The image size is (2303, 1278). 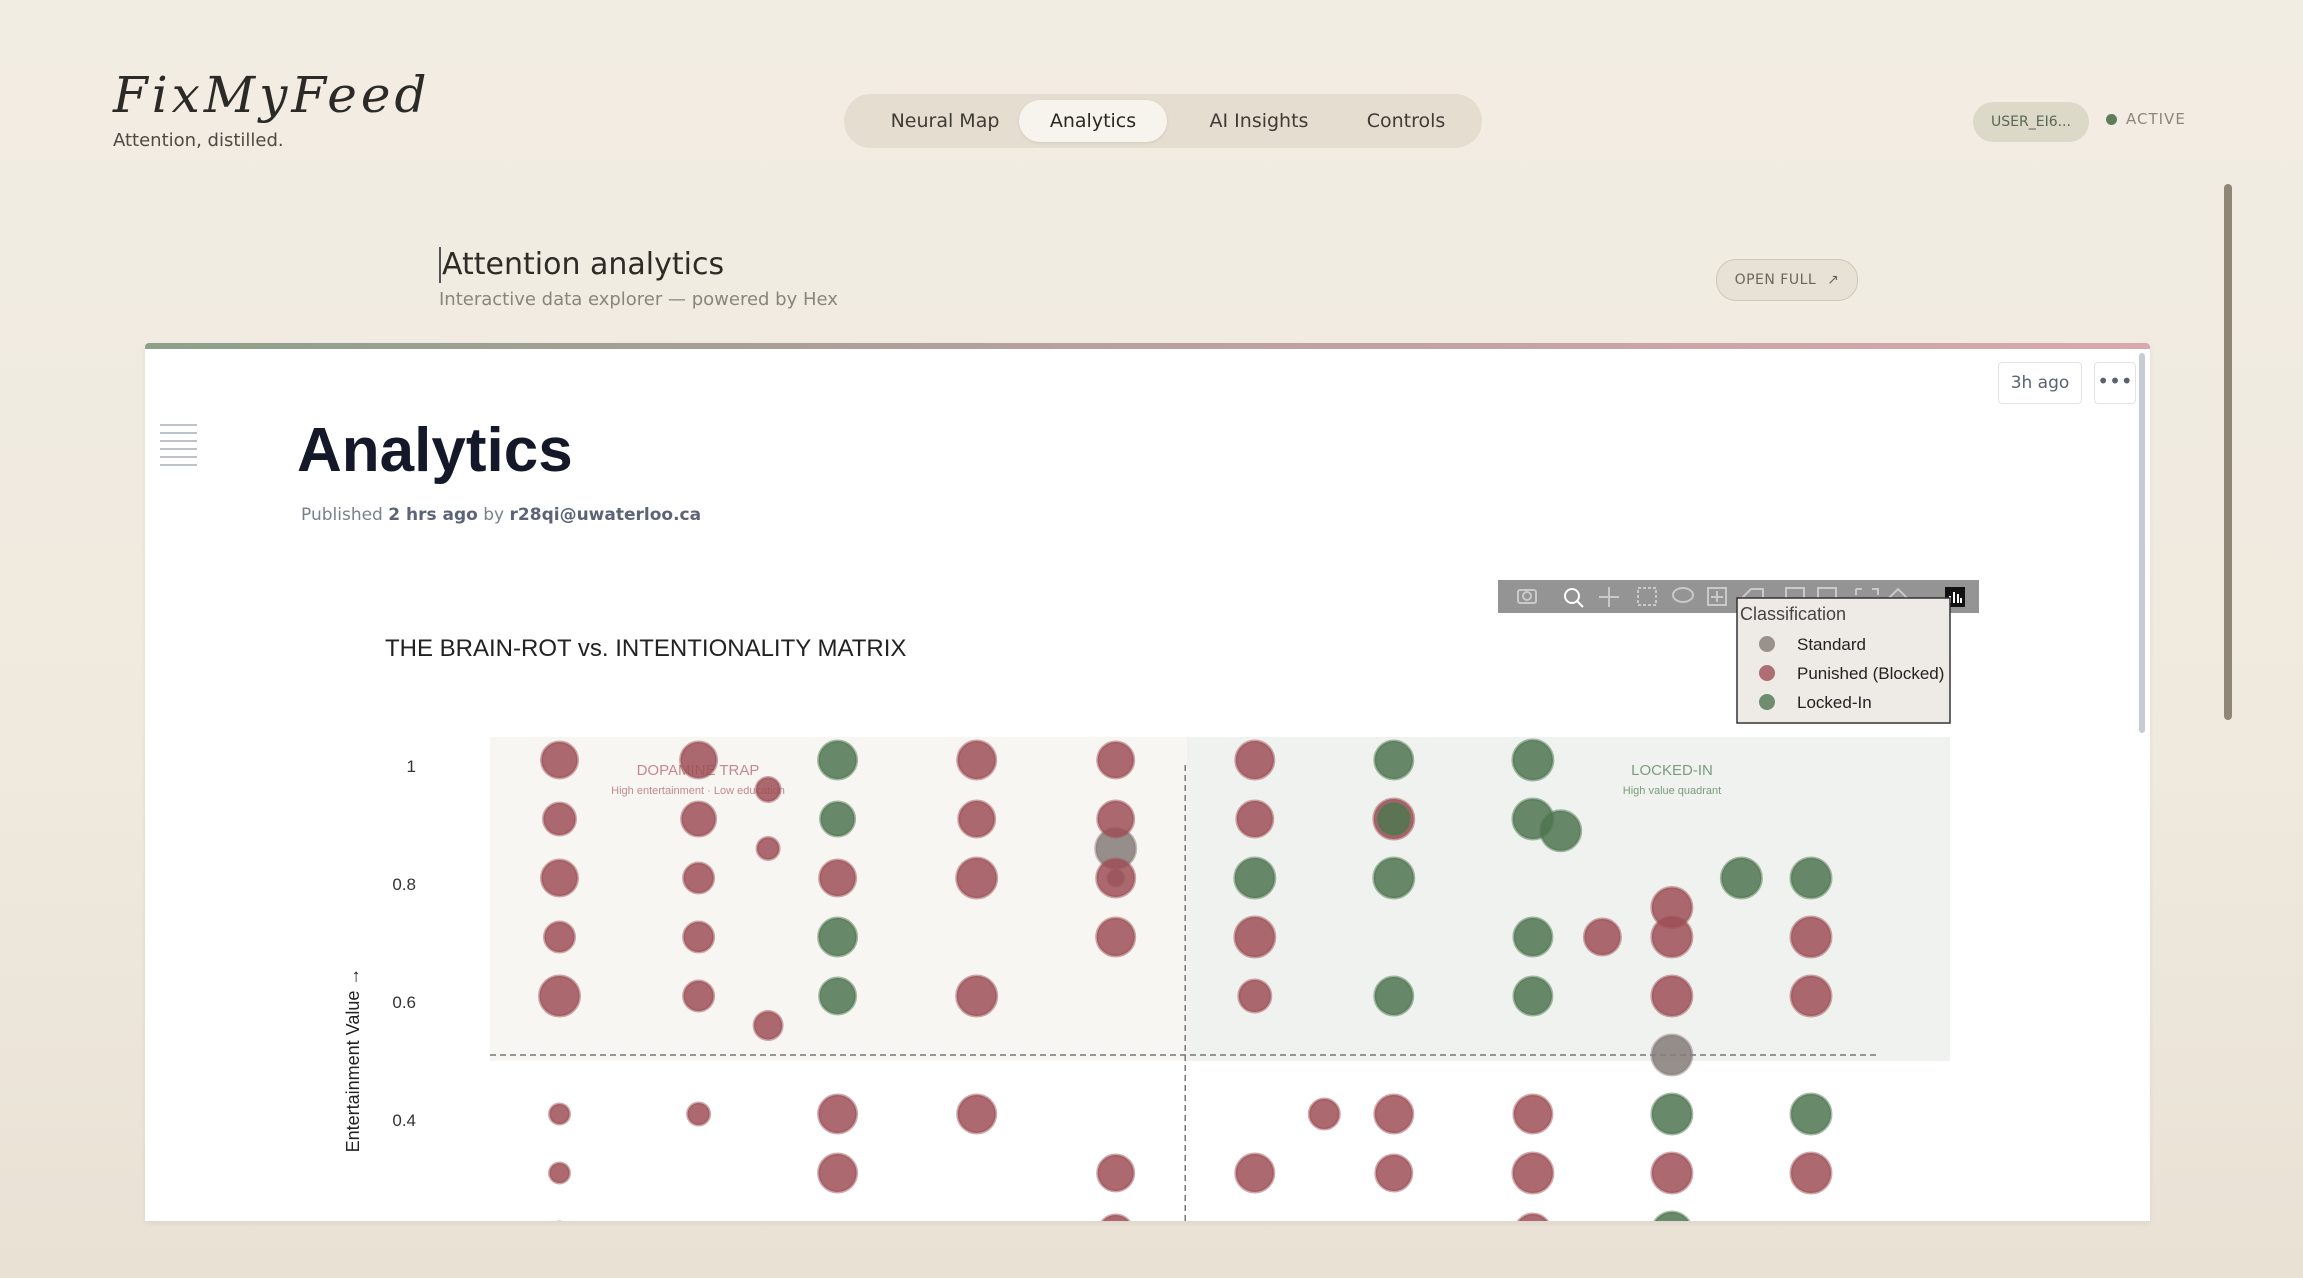 I want to click on tab-ai-insights: AI Insights, so click(x=1259, y=121).